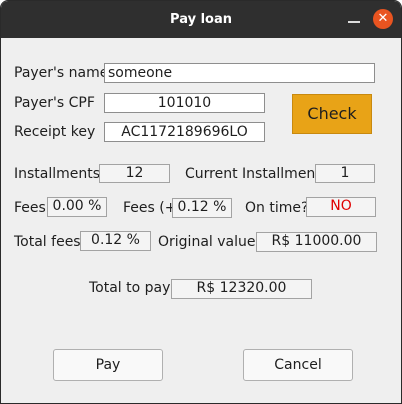 This screenshot has height=404, width=402. Describe the element at coordinates (241, 289) in the screenshot. I see `total-to-pay-value: R$ 12320.00` at that location.